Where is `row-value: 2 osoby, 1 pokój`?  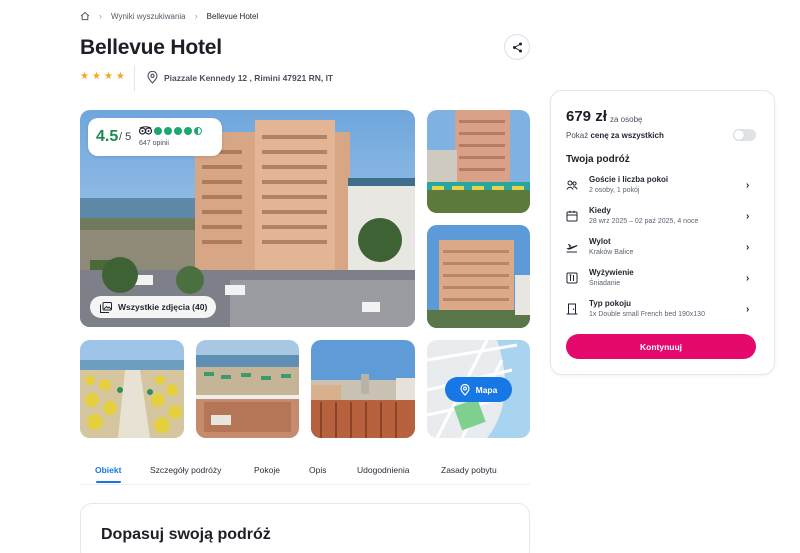 row-value: 2 osoby, 1 pokój is located at coordinates (614, 190).